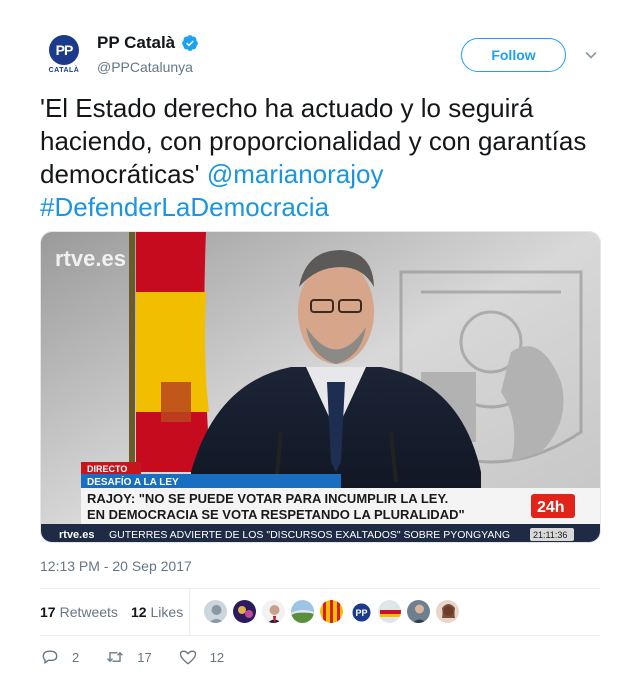 The image size is (640, 697). I want to click on avatar: PP CATALÀ, so click(64, 54).